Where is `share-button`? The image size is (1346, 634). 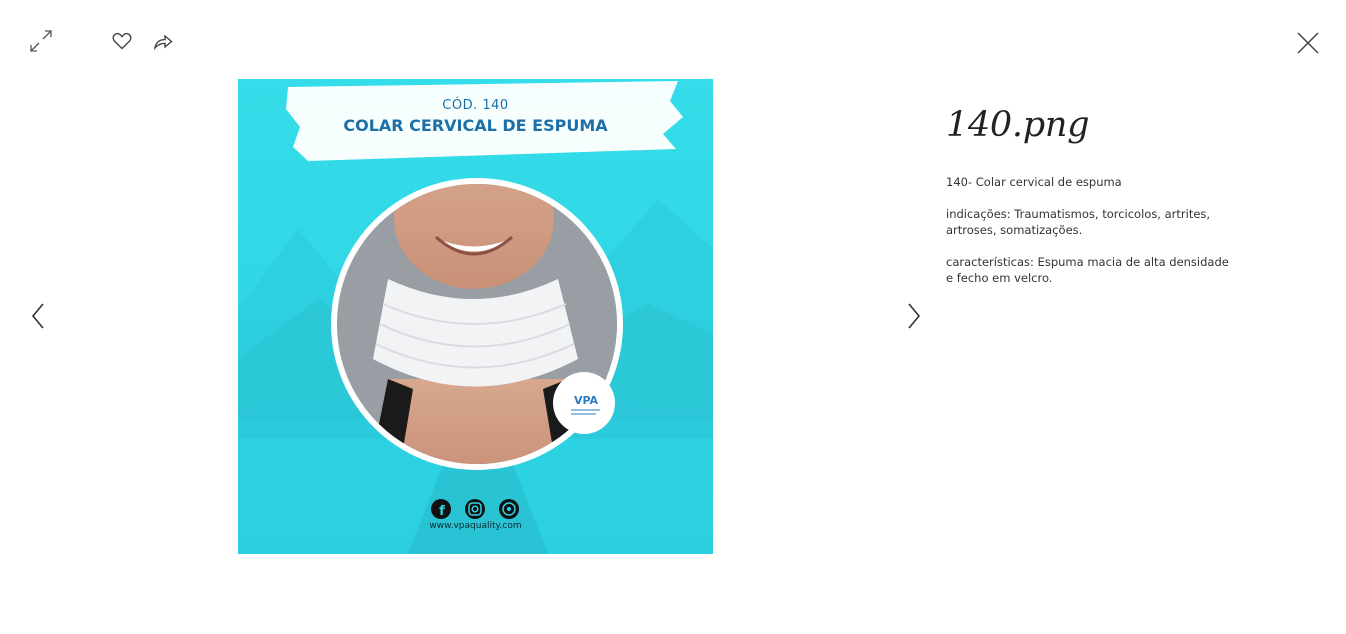
share-button is located at coordinates (163, 41).